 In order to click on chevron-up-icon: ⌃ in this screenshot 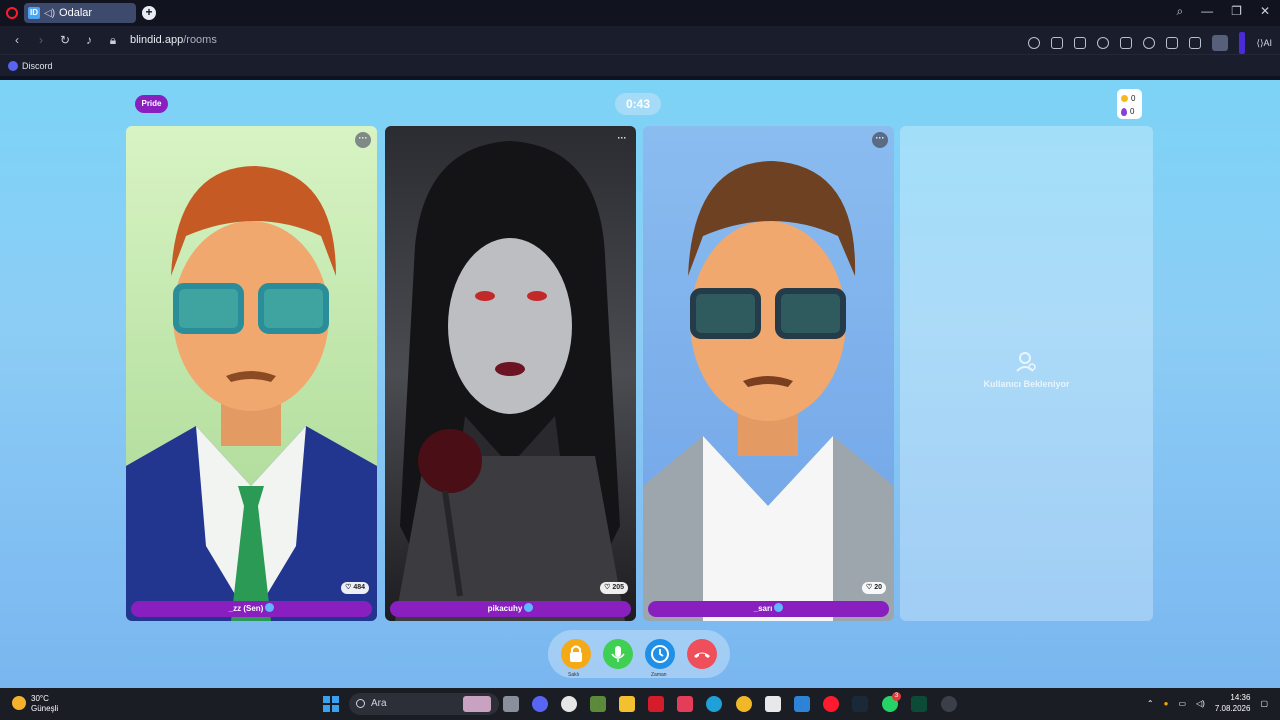, I will do `click(1150, 703)`.